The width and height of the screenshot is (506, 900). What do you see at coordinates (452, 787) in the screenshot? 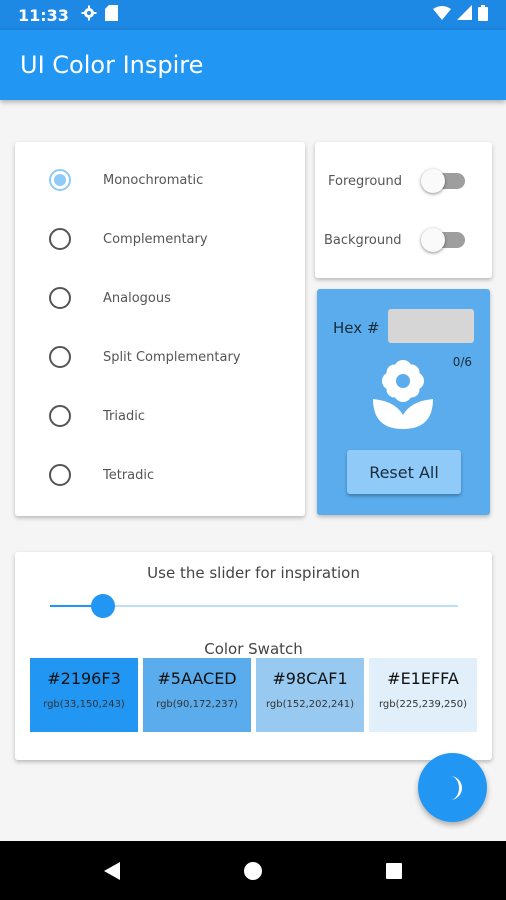
I see `dark-mode-fab` at bounding box center [452, 787].